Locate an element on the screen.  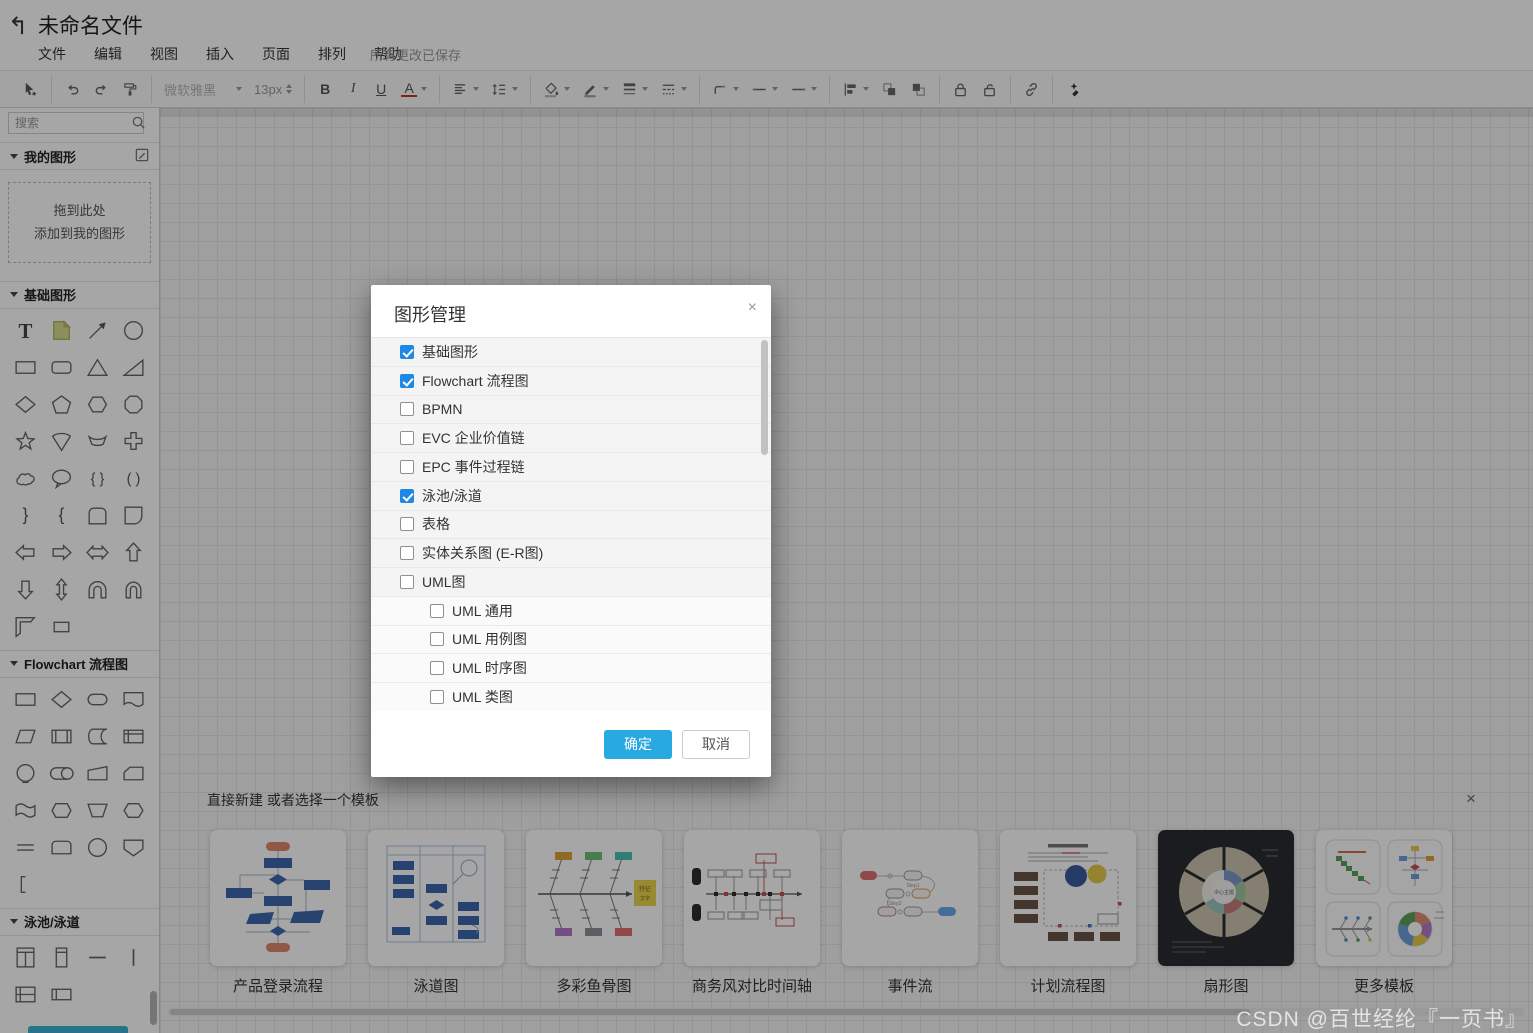
category-row: 表格 is located at coordinates (571, 525).